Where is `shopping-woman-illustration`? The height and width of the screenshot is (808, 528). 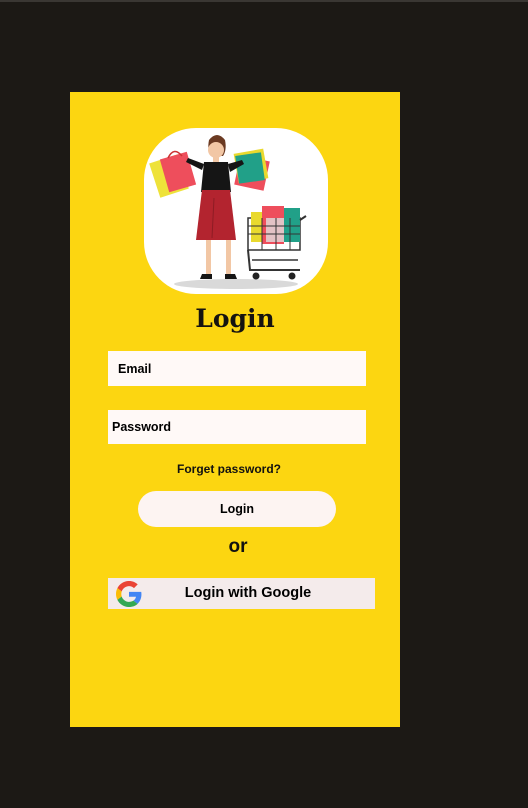
shopping-woman-illustration is located at coordinates (228, 212).